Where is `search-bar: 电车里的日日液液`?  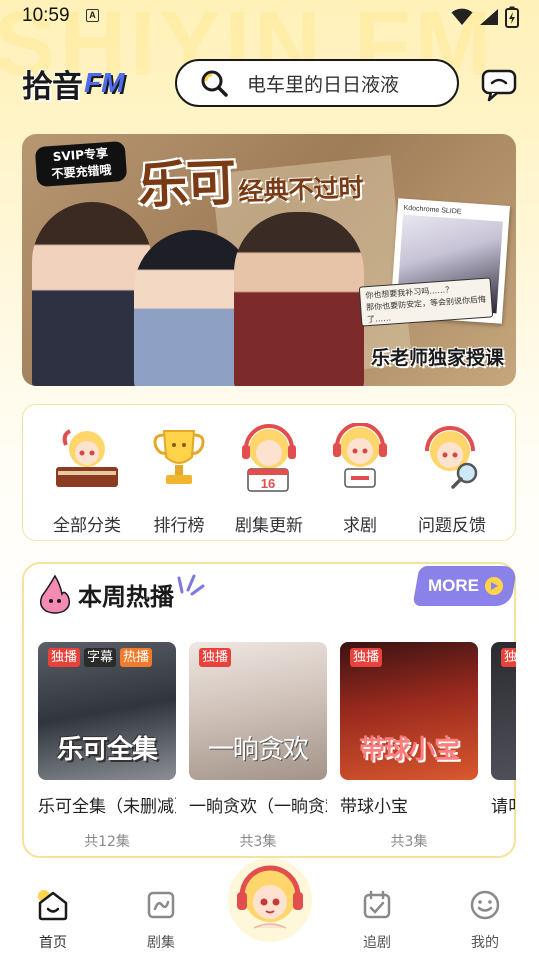
search-bar: 电车里的日日液液 is located at coordinates (317, 83).